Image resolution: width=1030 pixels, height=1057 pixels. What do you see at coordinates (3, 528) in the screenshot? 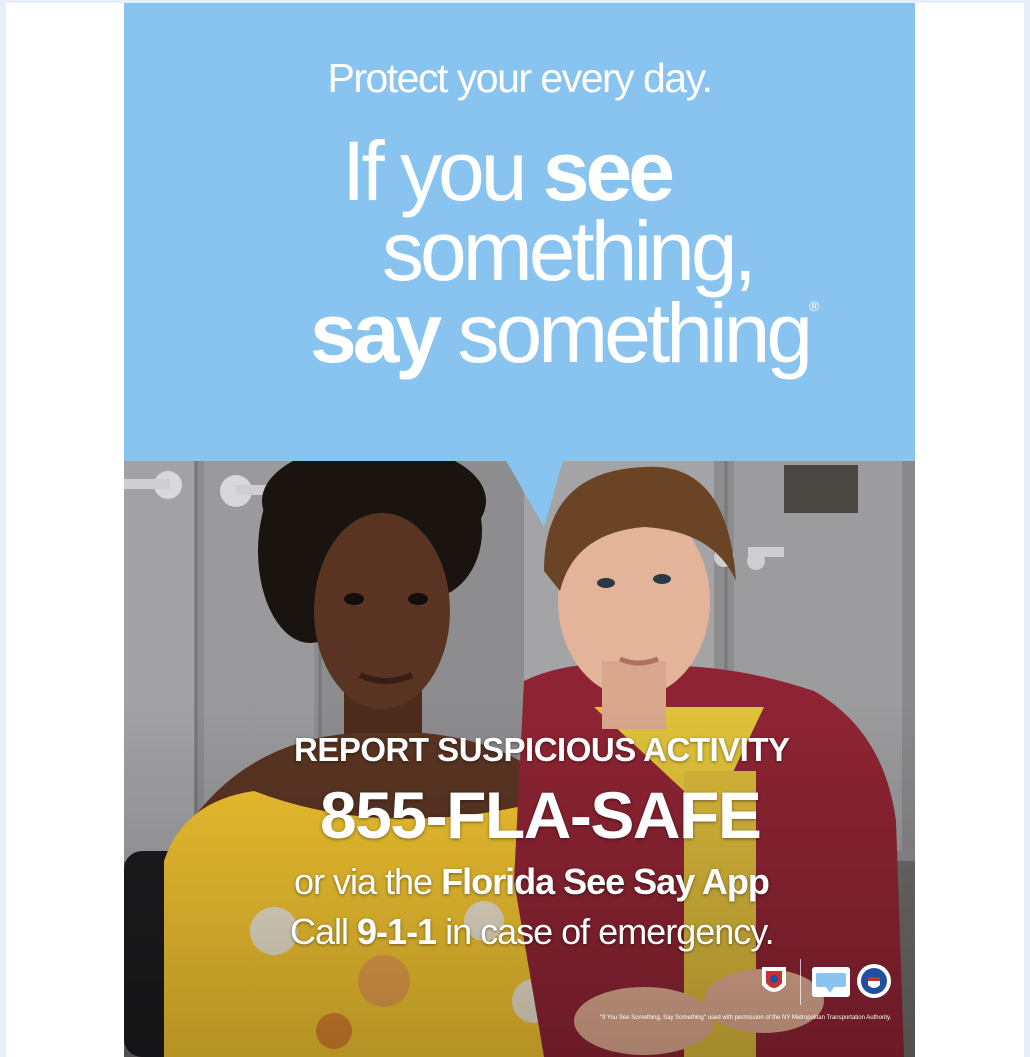
I see `window-border-left` at bounding box center [3, 528].